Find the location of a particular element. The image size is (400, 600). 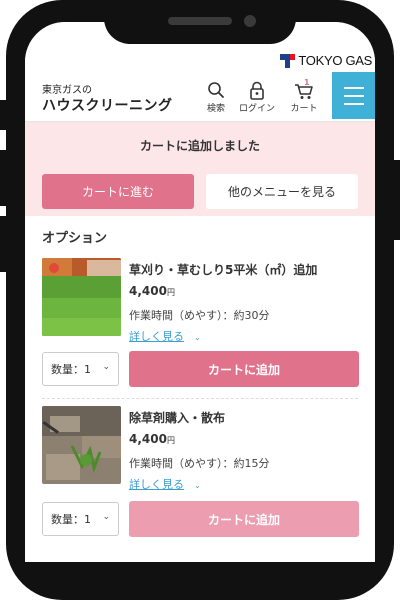

hamburger-menu-button is located at coordinates (353, 95).